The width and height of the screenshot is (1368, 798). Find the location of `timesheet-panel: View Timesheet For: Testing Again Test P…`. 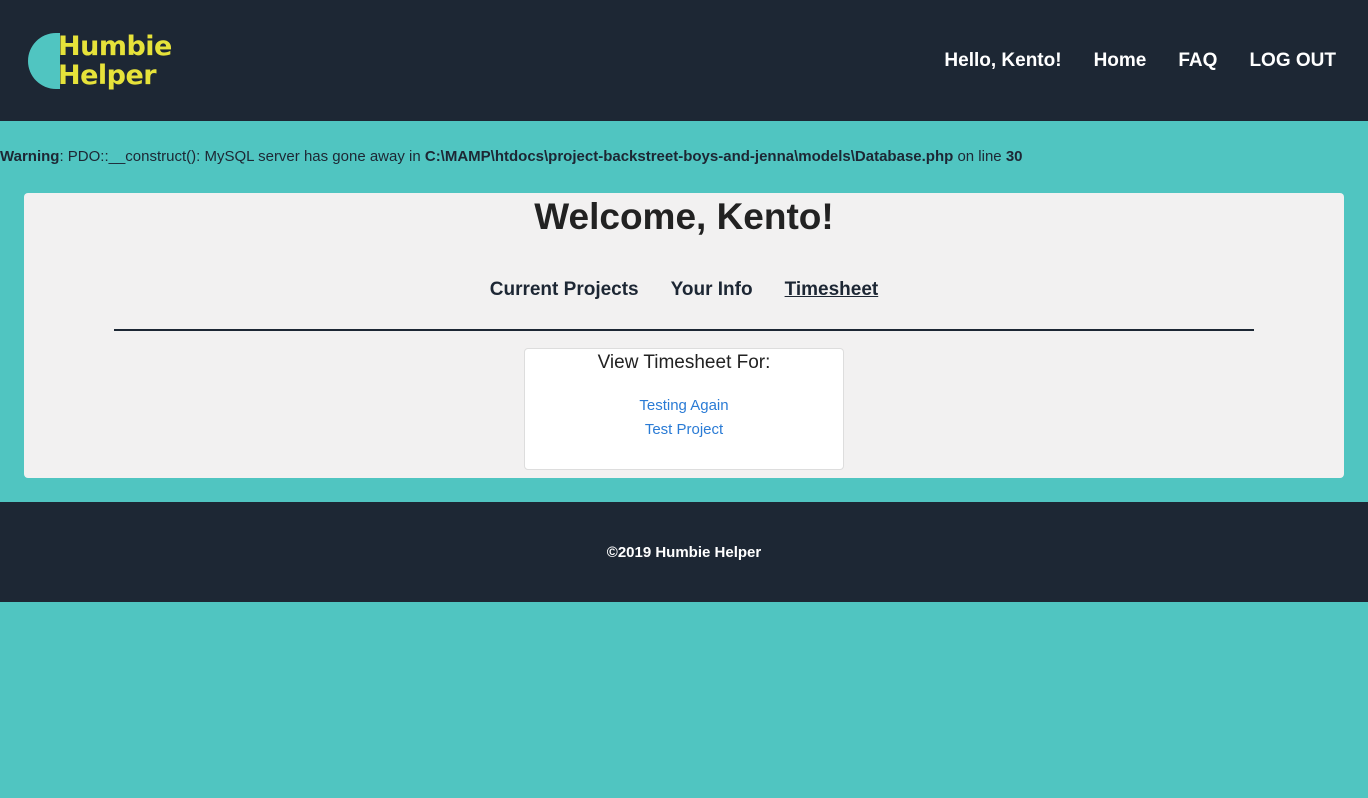

timesheet-panel: View Timesheet For: Testing Again Test P… is located at coordinates (684, 409).